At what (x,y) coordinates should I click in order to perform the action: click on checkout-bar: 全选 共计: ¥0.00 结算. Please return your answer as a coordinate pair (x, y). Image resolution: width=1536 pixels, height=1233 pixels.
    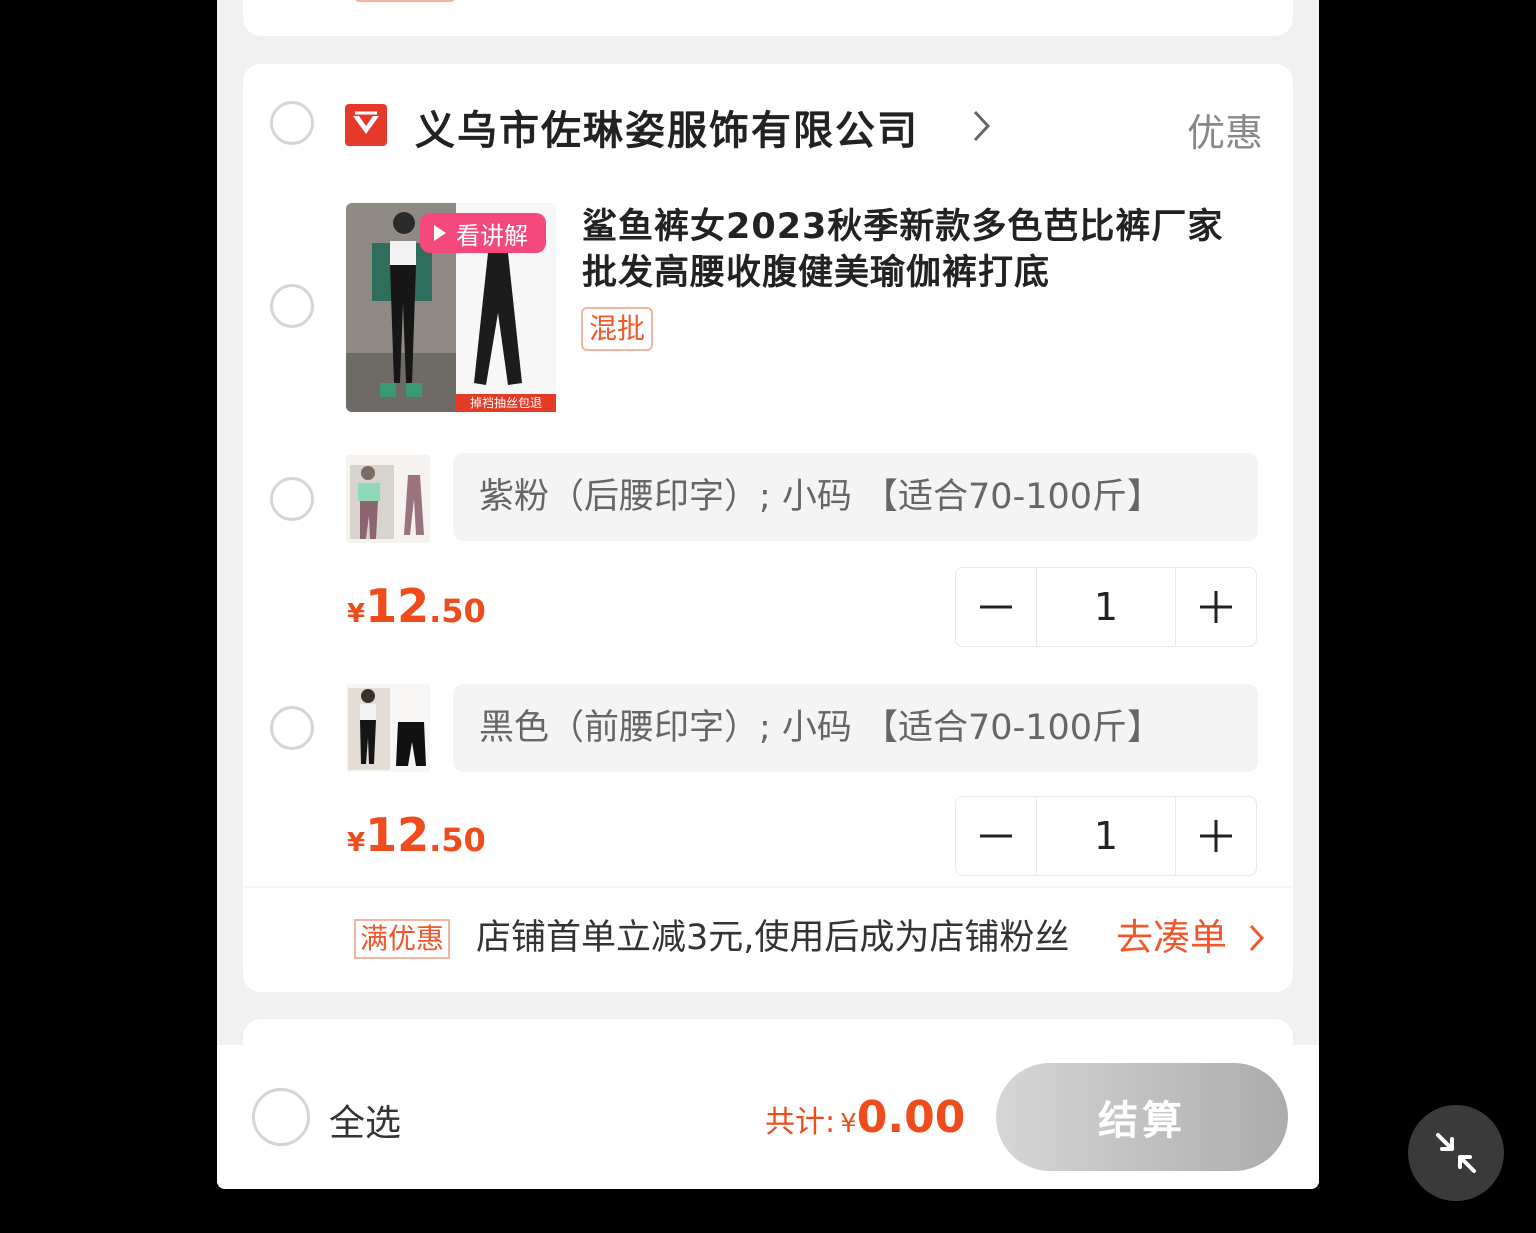
    Looking at the image, I should click on (768, 1117).